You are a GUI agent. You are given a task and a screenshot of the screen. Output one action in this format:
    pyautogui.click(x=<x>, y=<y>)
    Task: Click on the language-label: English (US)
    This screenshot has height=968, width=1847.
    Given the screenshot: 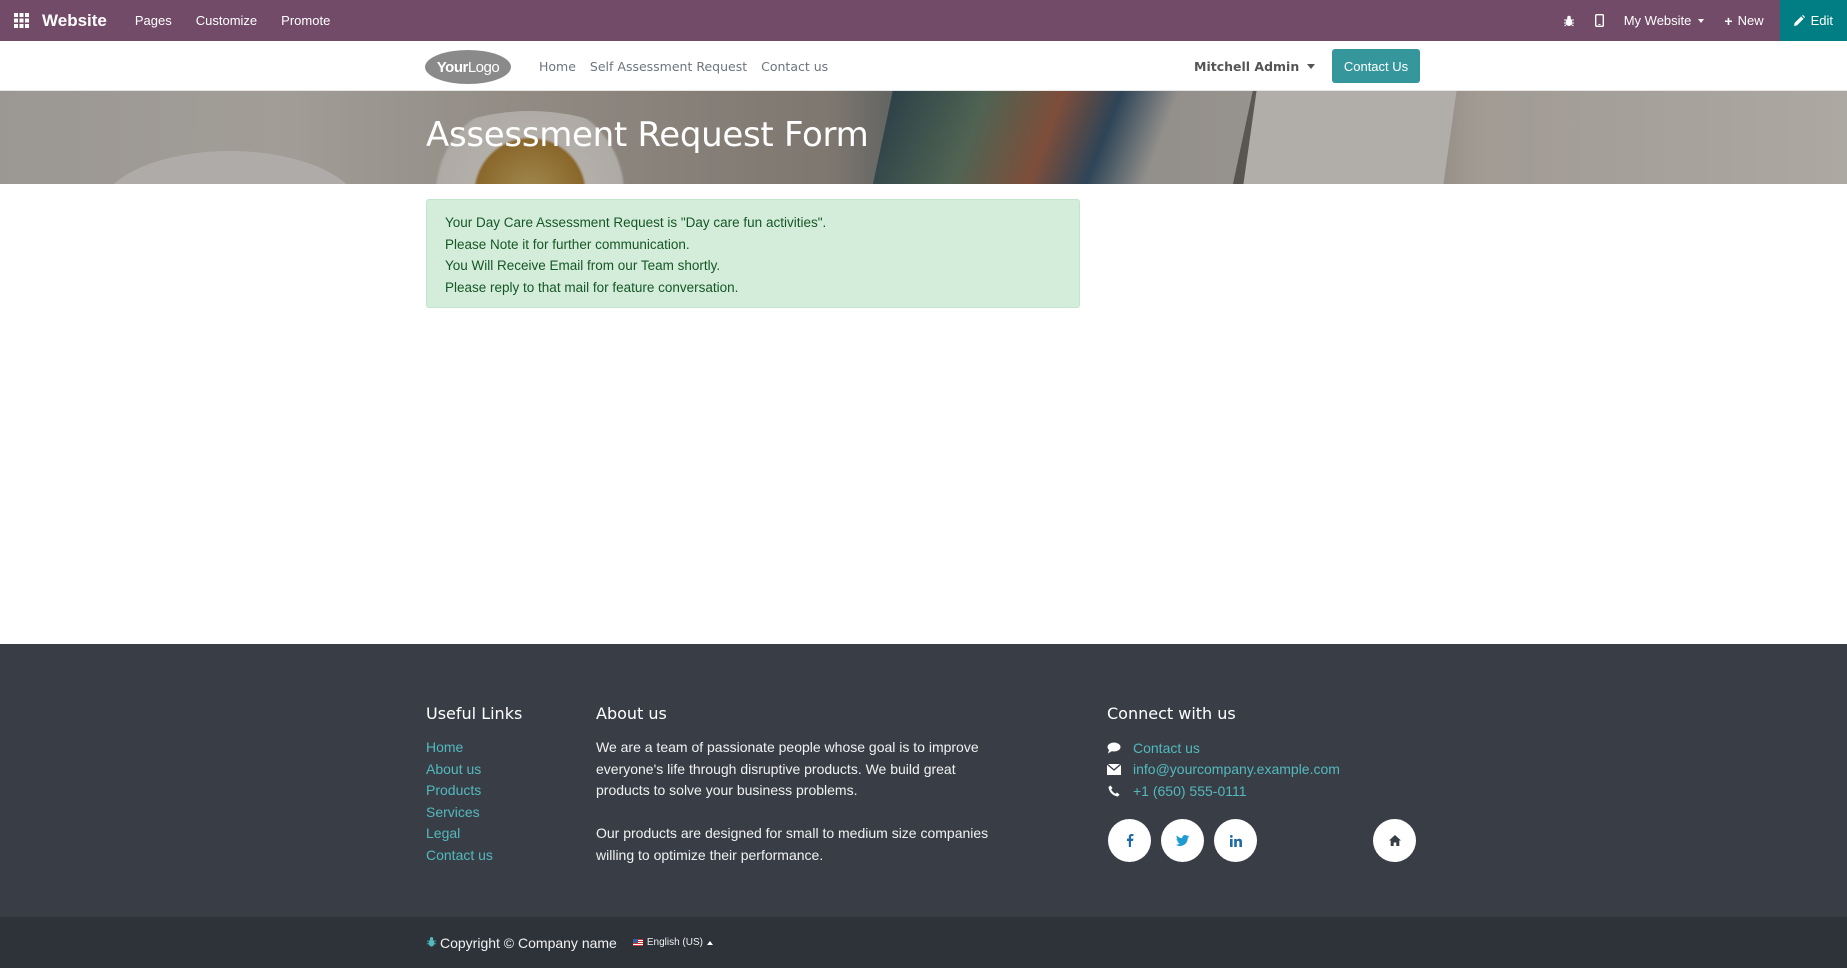 What is the action you would take?
    pyautogui.click(x=674, y=942)
    